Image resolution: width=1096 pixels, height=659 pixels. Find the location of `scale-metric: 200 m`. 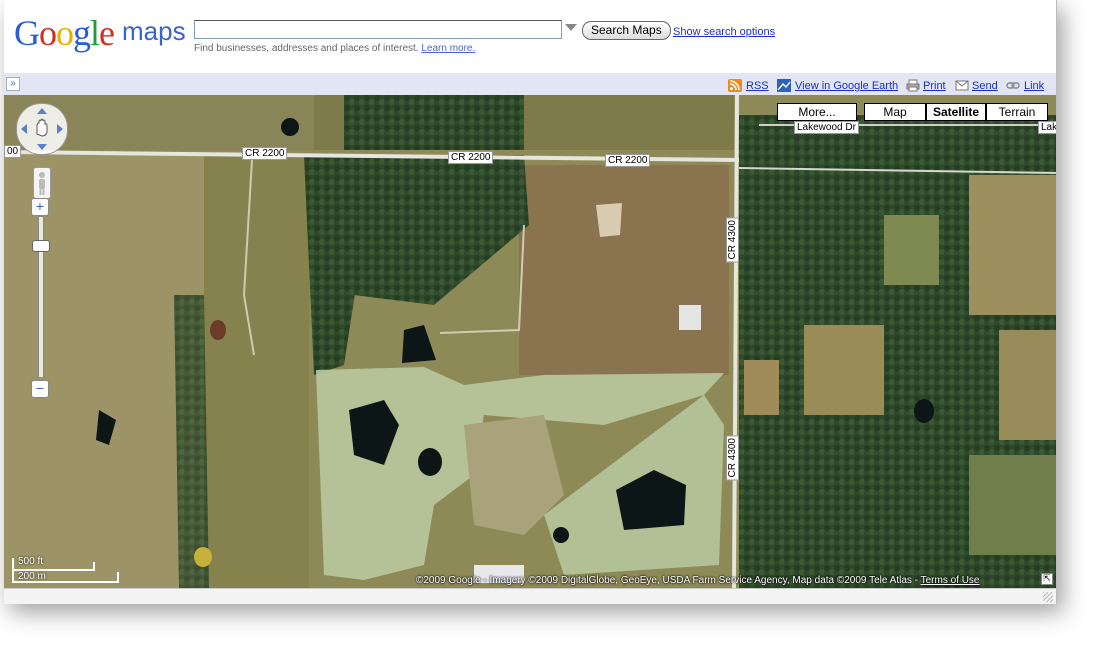

scale-metric: 200 m is located at coordinates (32, 576).